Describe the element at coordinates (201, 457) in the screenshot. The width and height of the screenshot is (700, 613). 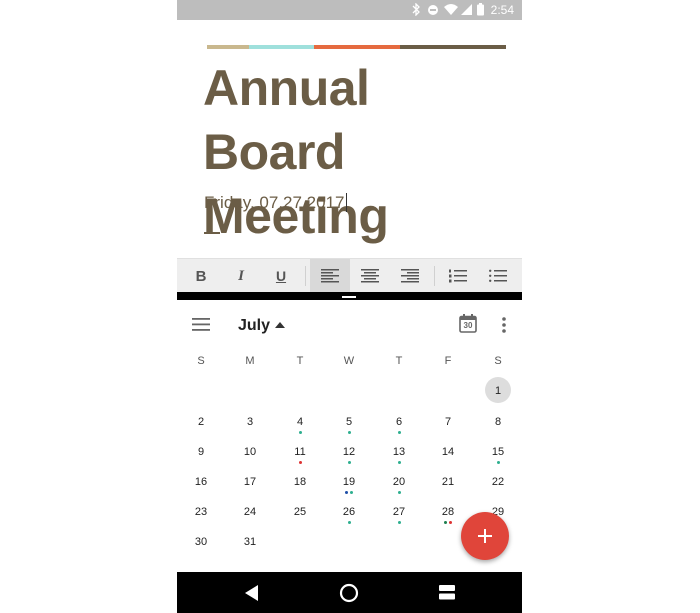
I see `calendar-day: 9` at that location.